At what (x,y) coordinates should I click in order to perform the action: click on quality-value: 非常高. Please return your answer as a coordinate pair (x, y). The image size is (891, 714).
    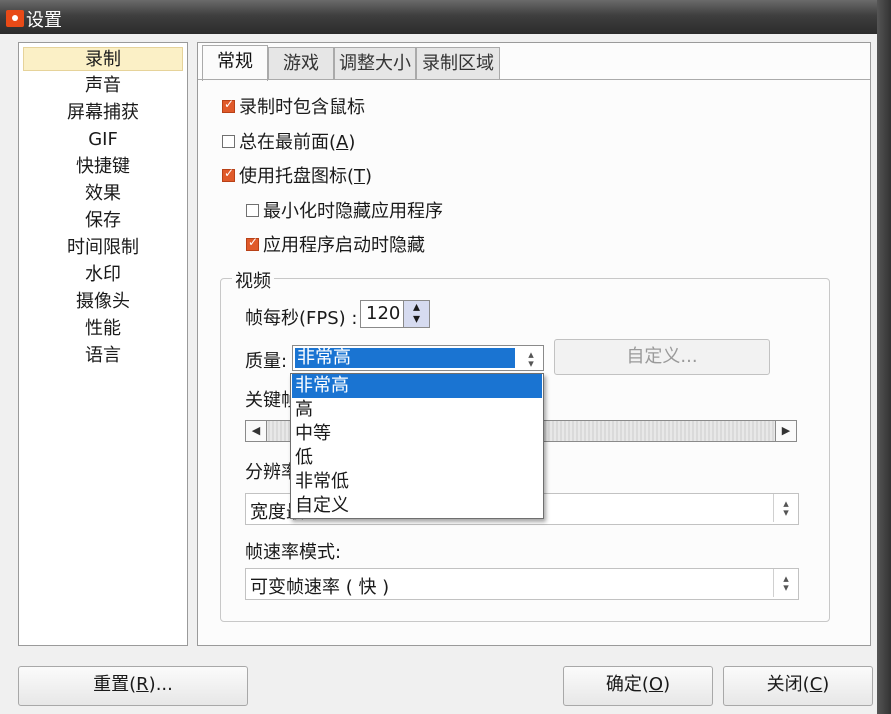
    Looking at the image, I should click on (405, 358).